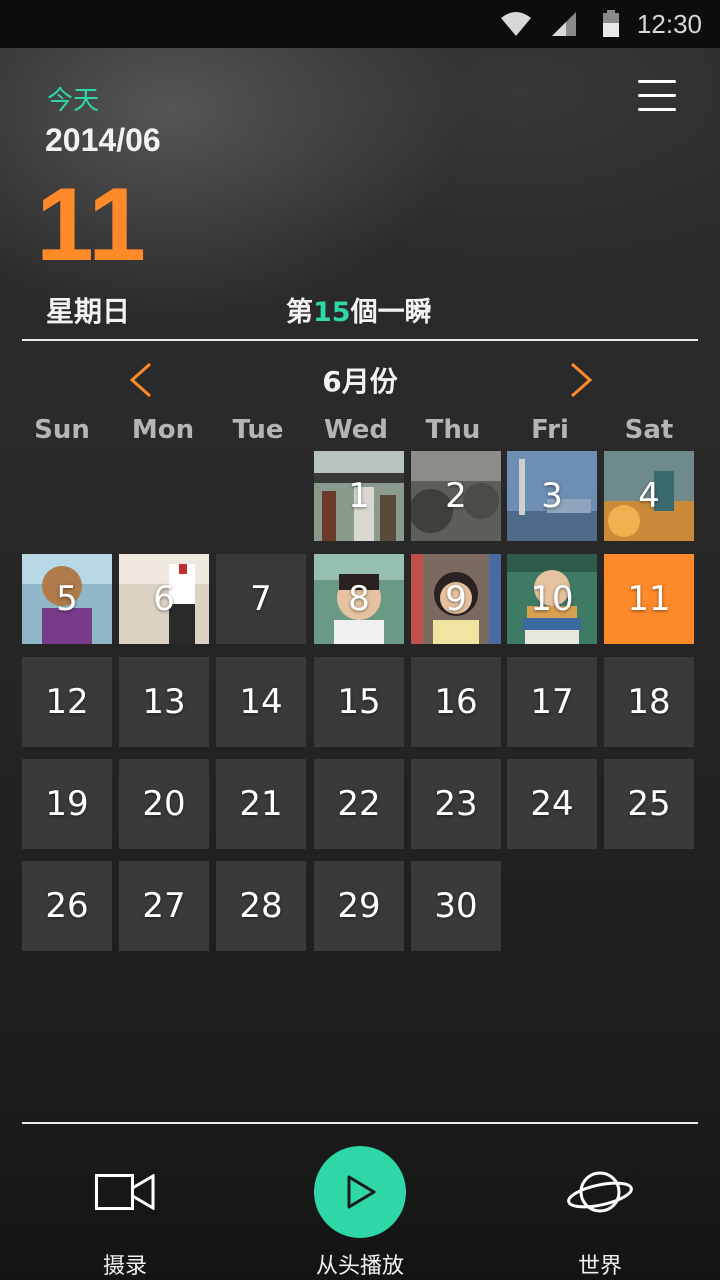 The image size is (720, 1280). Describe the element at coordinates (600, 1192) in the screenshot. I see `planet-icon` at that location.